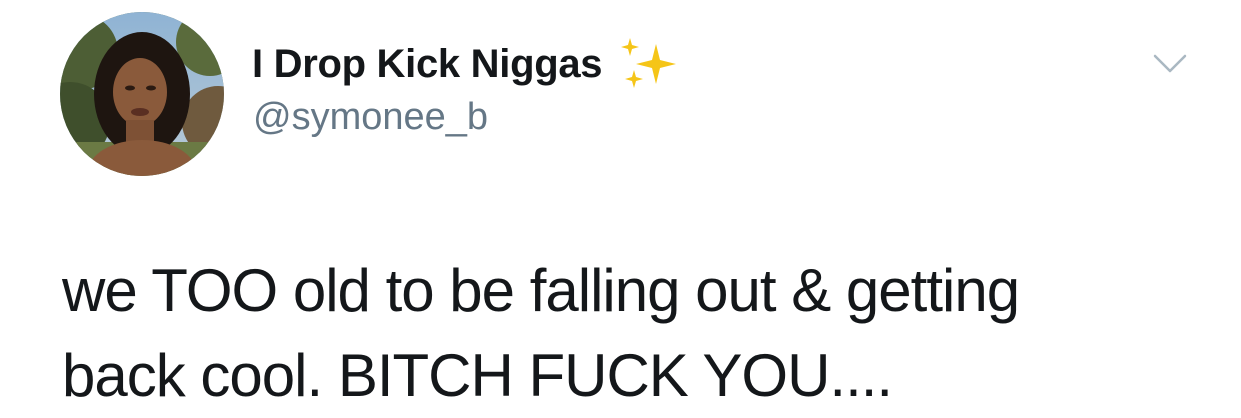 The image size is (1241, 418). I want to click on tweet-text-line: we TOO old to be falling out & getting, so click(541, 290).